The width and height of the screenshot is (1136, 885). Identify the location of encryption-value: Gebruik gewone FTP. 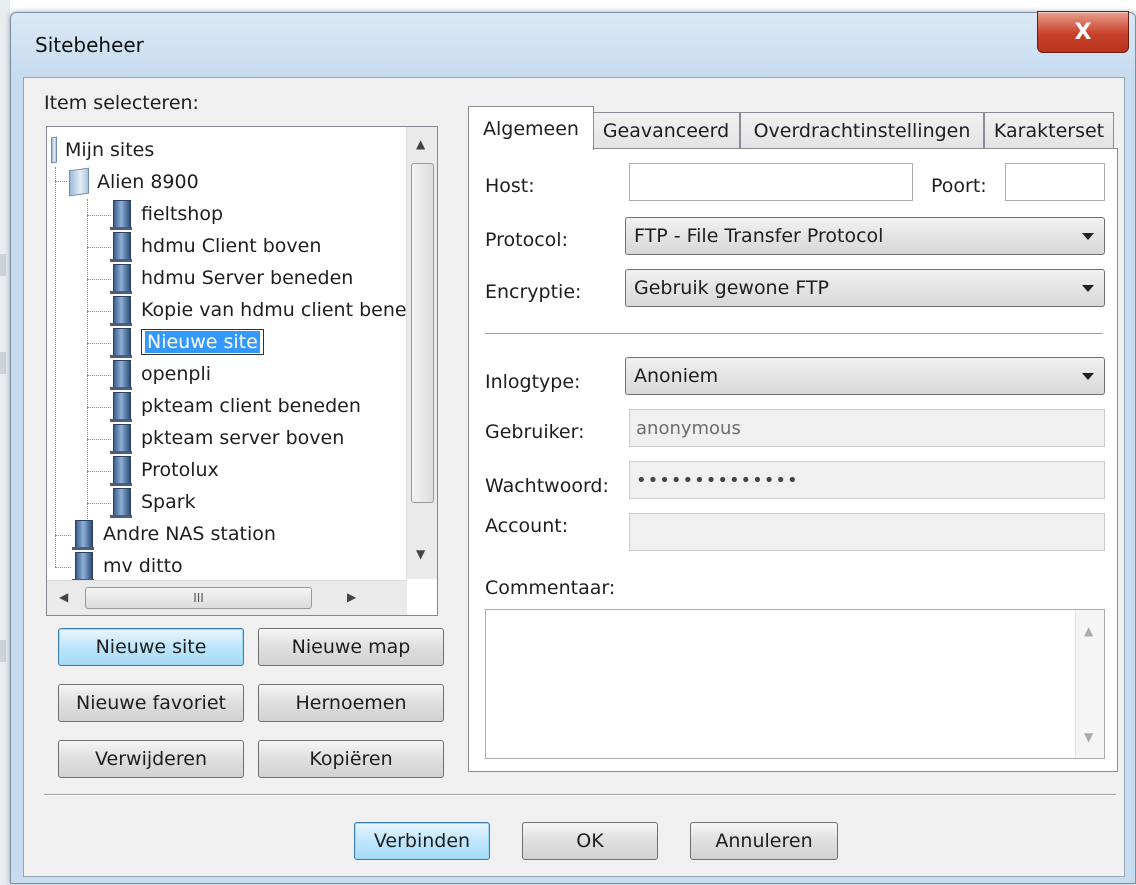
(731, 288).